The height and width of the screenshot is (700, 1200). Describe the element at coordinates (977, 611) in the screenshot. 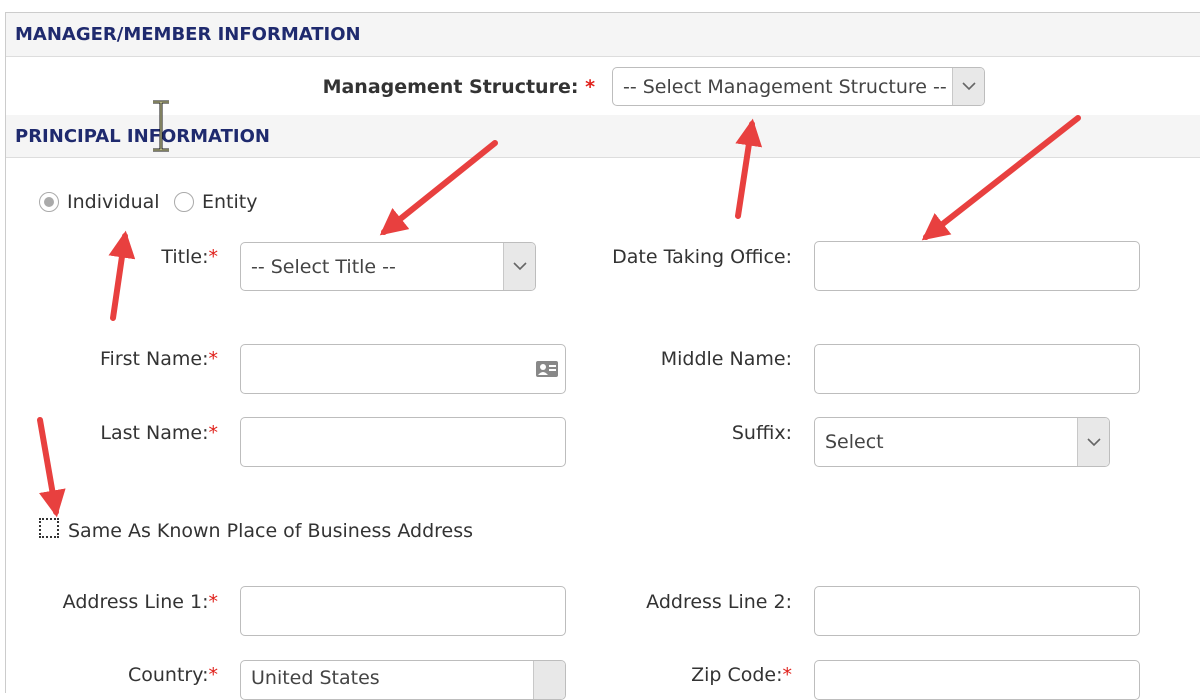

I see `address-line-2-input` at that location.